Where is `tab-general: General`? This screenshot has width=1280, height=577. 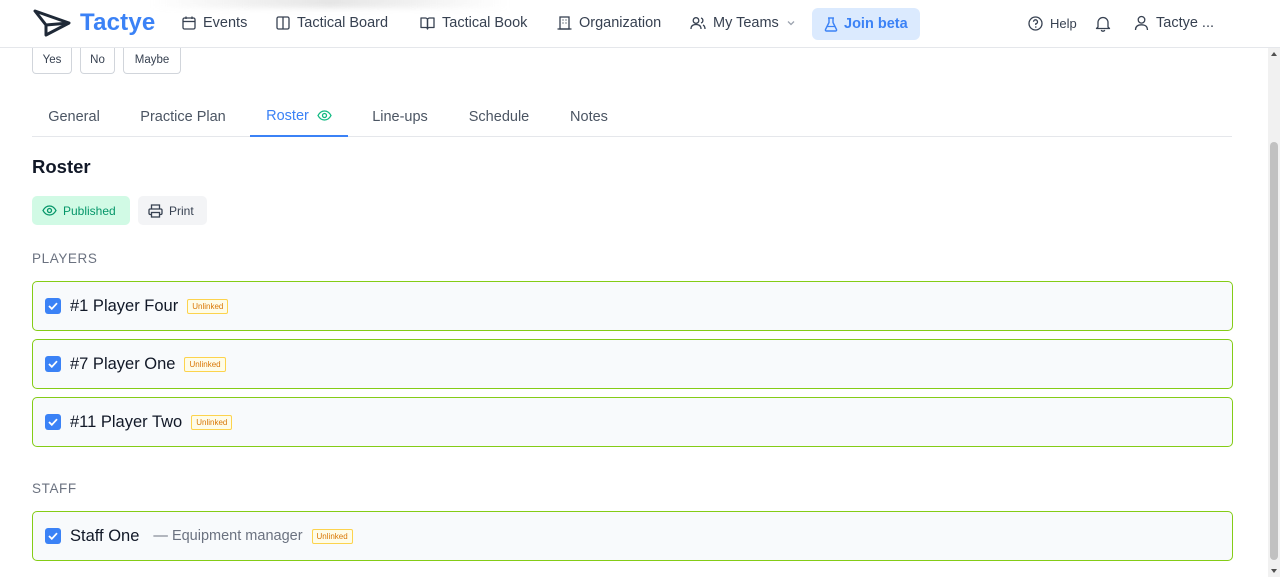
tab-general: General is located at coordinates (74, 116).